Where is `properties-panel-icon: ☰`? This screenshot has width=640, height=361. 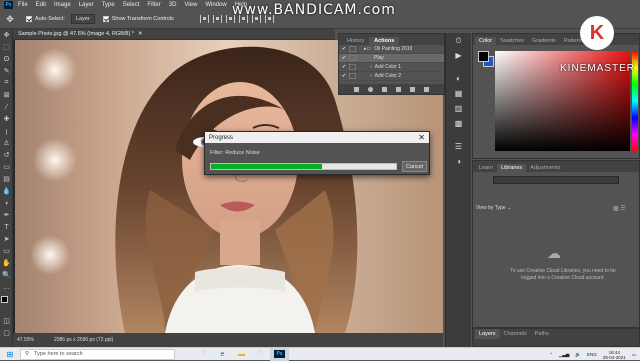
properties-panel-icon: ☰ is located at coordinates (458, 146).